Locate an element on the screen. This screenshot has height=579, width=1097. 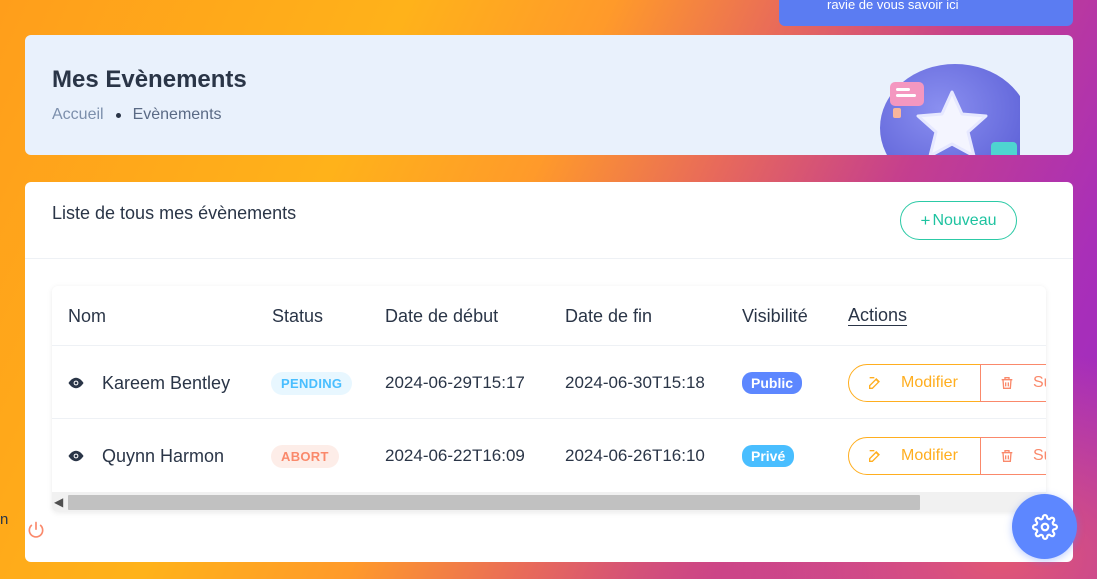
breadcrumb-separator is located at coordinates (118, 115).